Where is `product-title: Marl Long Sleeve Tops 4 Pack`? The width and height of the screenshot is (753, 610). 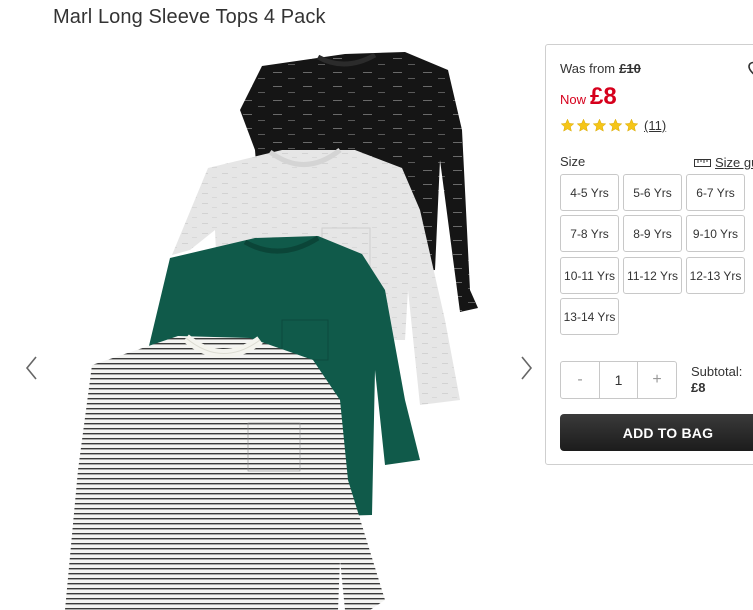 product-title: Marl Long Sleeve Tops 4 Pack is located at coordinates (189, 17).